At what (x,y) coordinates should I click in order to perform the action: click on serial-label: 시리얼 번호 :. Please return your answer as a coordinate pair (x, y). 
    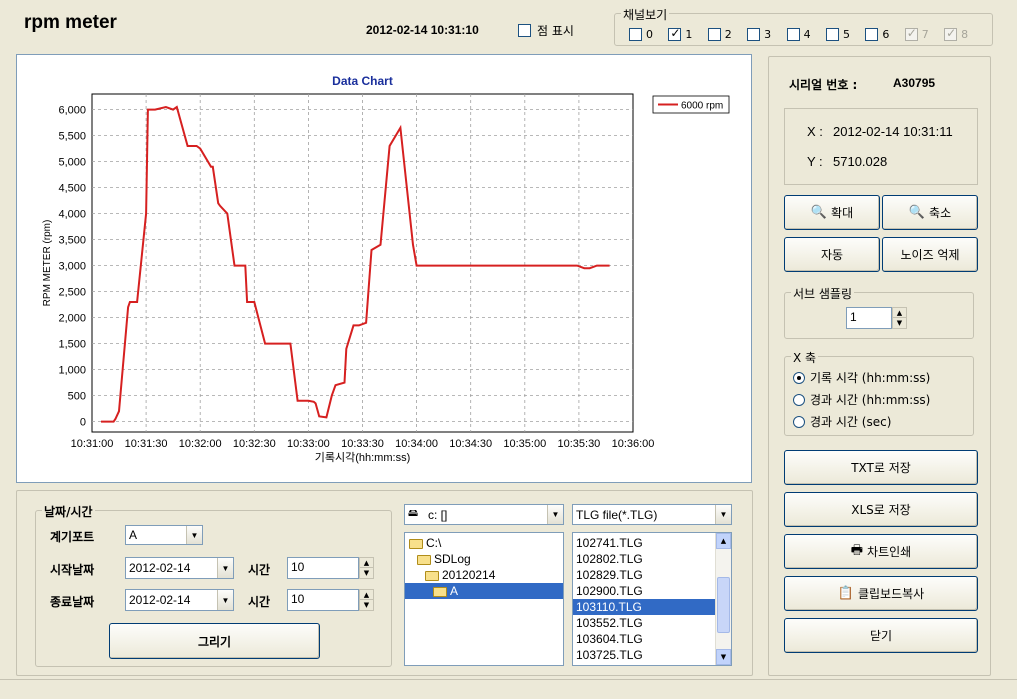
    Looking at the image, I should click on (823, 85).